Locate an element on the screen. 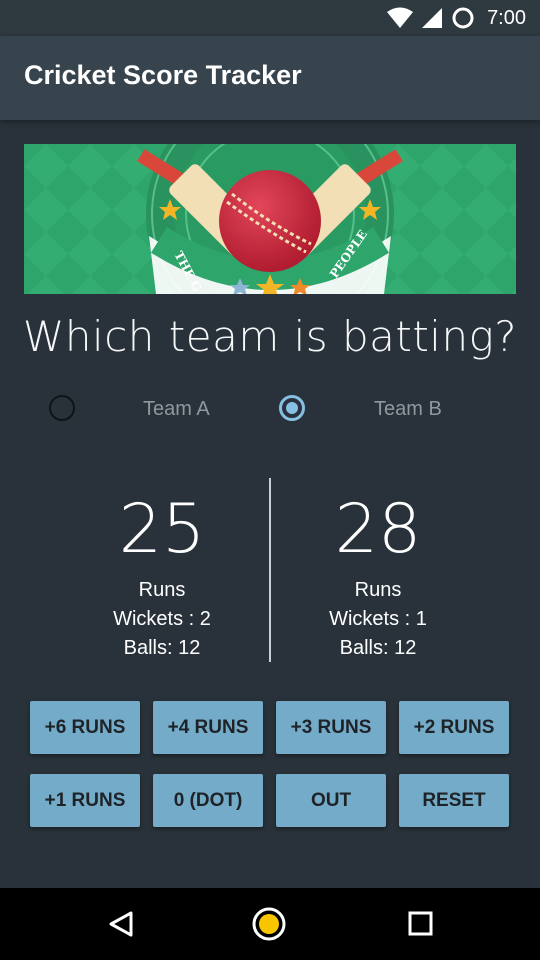  recents-icon is located at coordinates (421, 924).